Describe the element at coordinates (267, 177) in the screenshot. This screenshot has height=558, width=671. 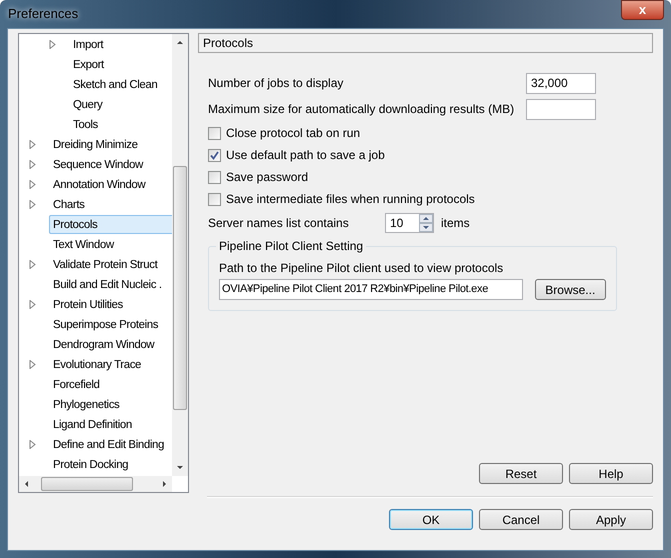
I see `checkbox-label: Save password` at that location.